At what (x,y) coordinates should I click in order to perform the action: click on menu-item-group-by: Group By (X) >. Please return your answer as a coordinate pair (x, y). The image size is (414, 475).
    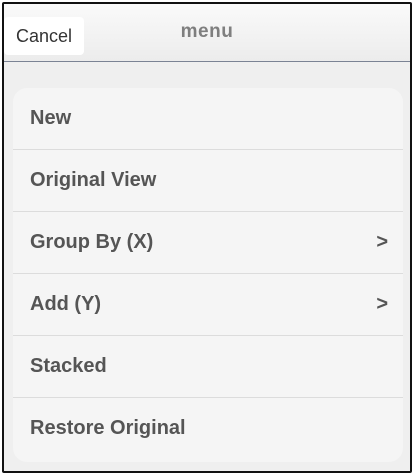
    Looking at the image, I should click on (208, 243).